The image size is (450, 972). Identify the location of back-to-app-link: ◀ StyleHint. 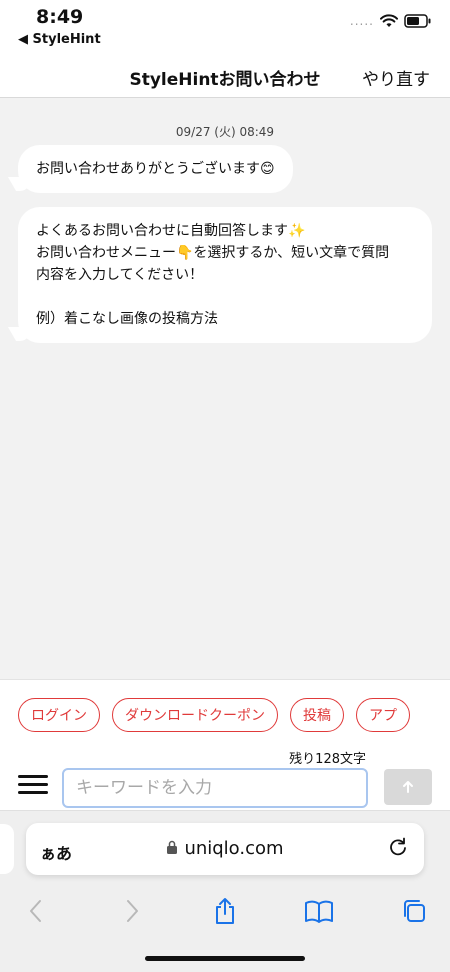
(59, 39).